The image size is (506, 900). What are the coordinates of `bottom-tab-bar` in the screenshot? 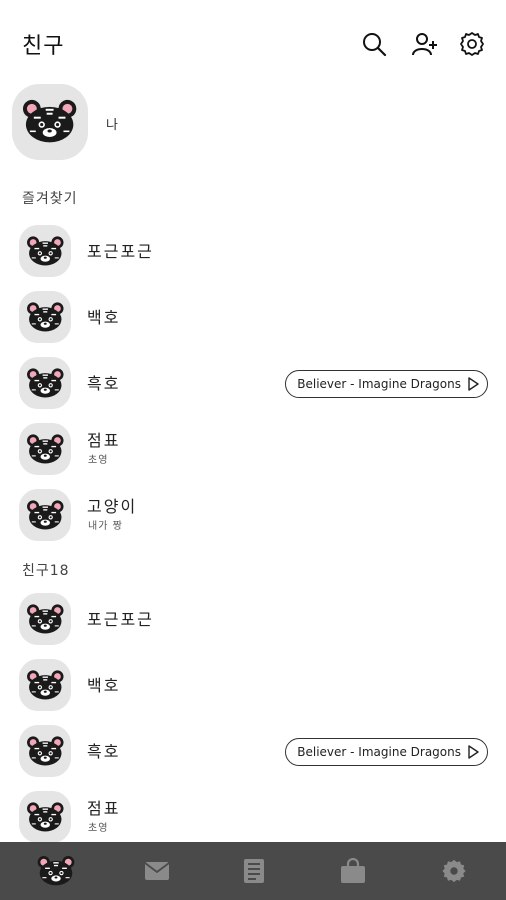 It's located at (253, 871).